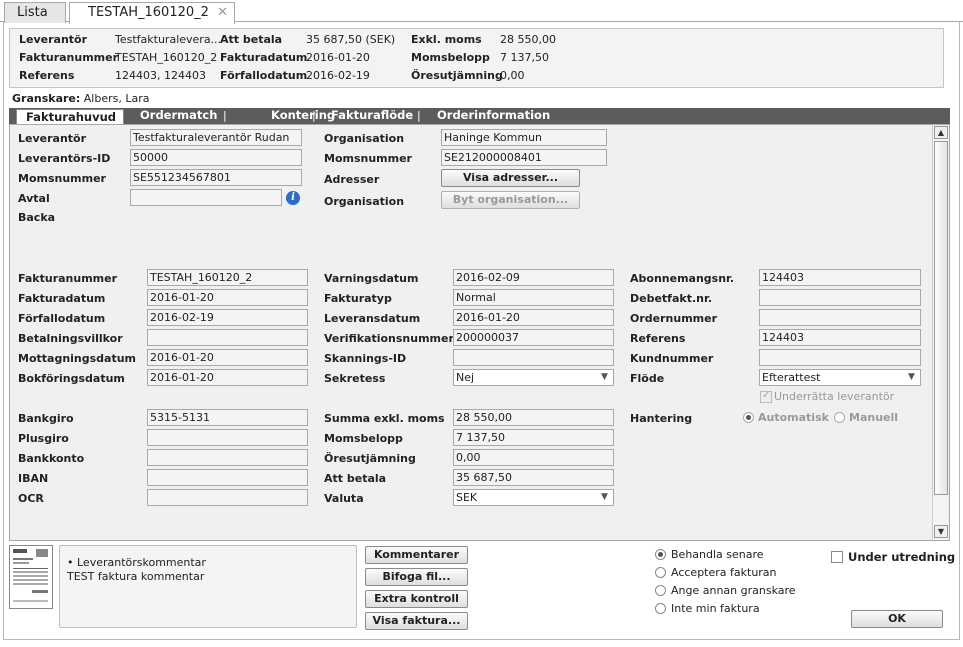  I want to click on panel-scrollbar: ▲ ▼, so click(940, 332).